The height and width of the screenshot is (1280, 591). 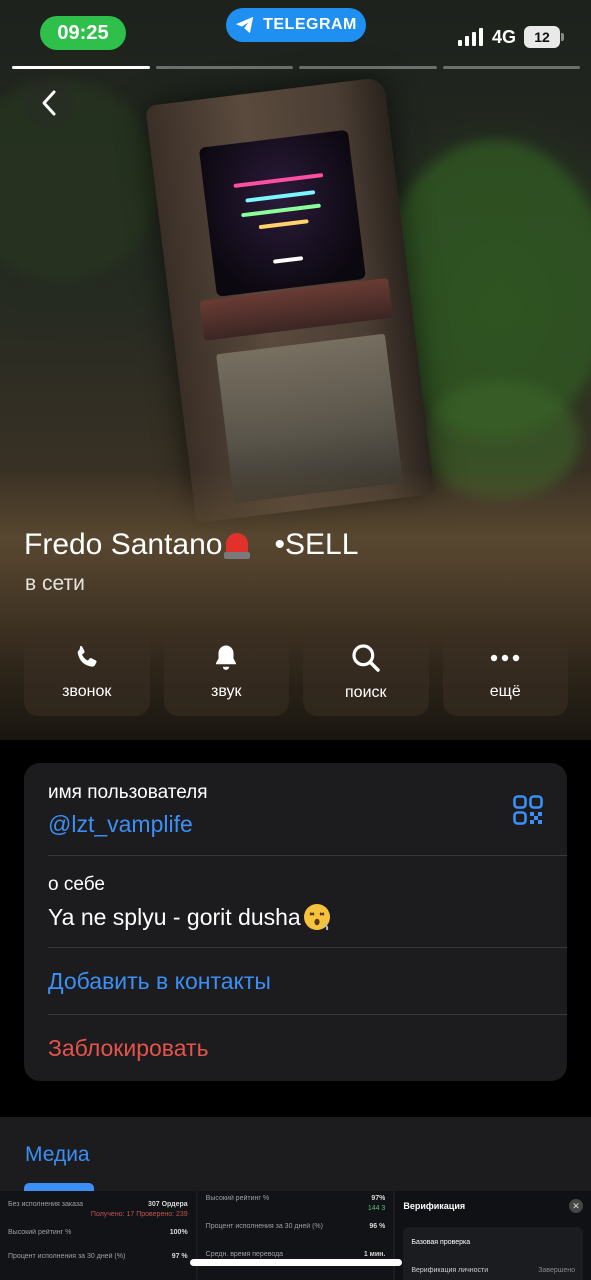 What do you see at coordinates (366, 658) in the screenshot?
I see `search-icon` at bounding box center [366, 658].